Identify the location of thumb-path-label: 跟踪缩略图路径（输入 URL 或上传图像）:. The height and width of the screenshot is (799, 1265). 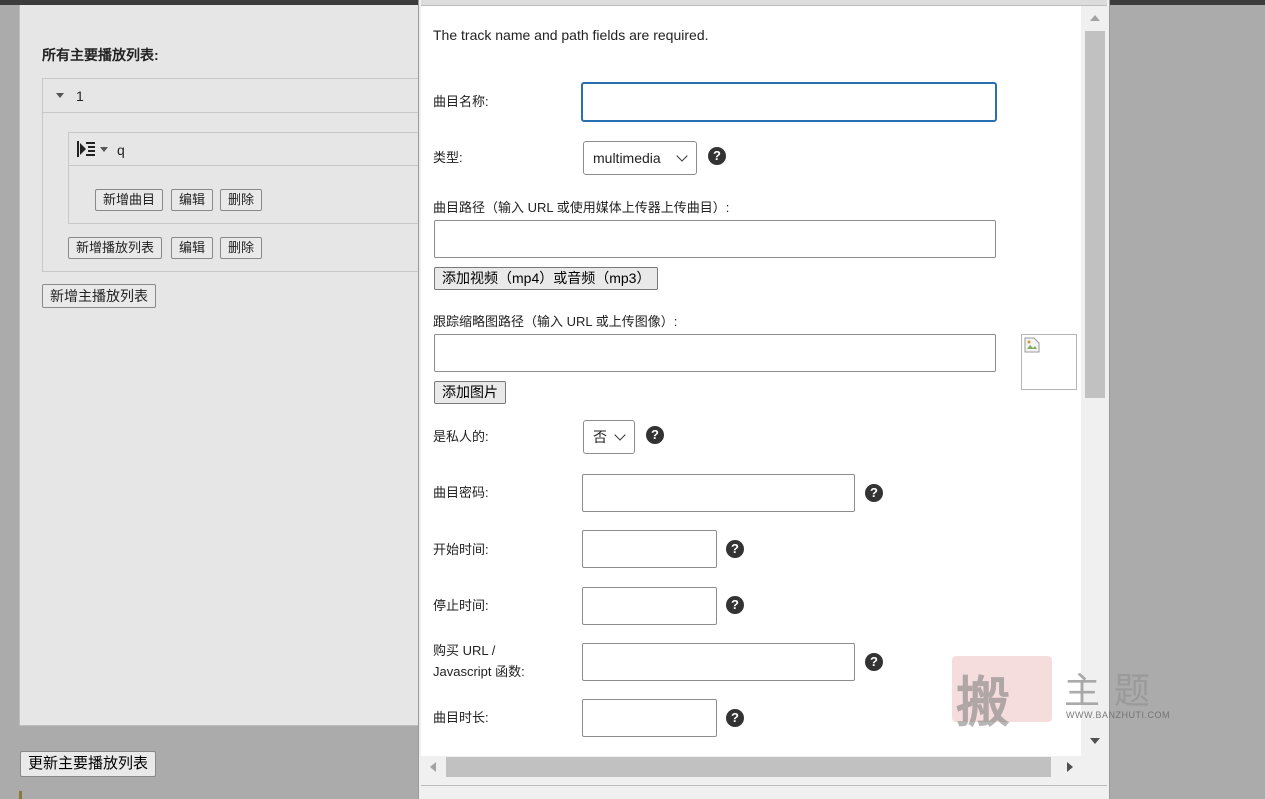
(555, 321).